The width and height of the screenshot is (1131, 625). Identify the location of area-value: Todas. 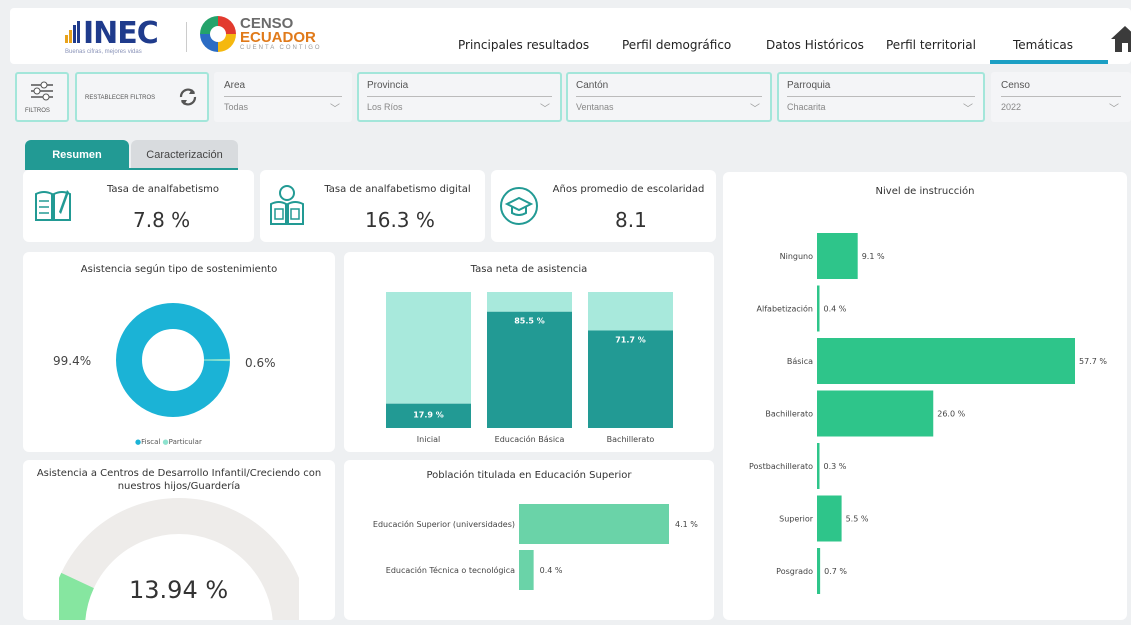
(236, 107).